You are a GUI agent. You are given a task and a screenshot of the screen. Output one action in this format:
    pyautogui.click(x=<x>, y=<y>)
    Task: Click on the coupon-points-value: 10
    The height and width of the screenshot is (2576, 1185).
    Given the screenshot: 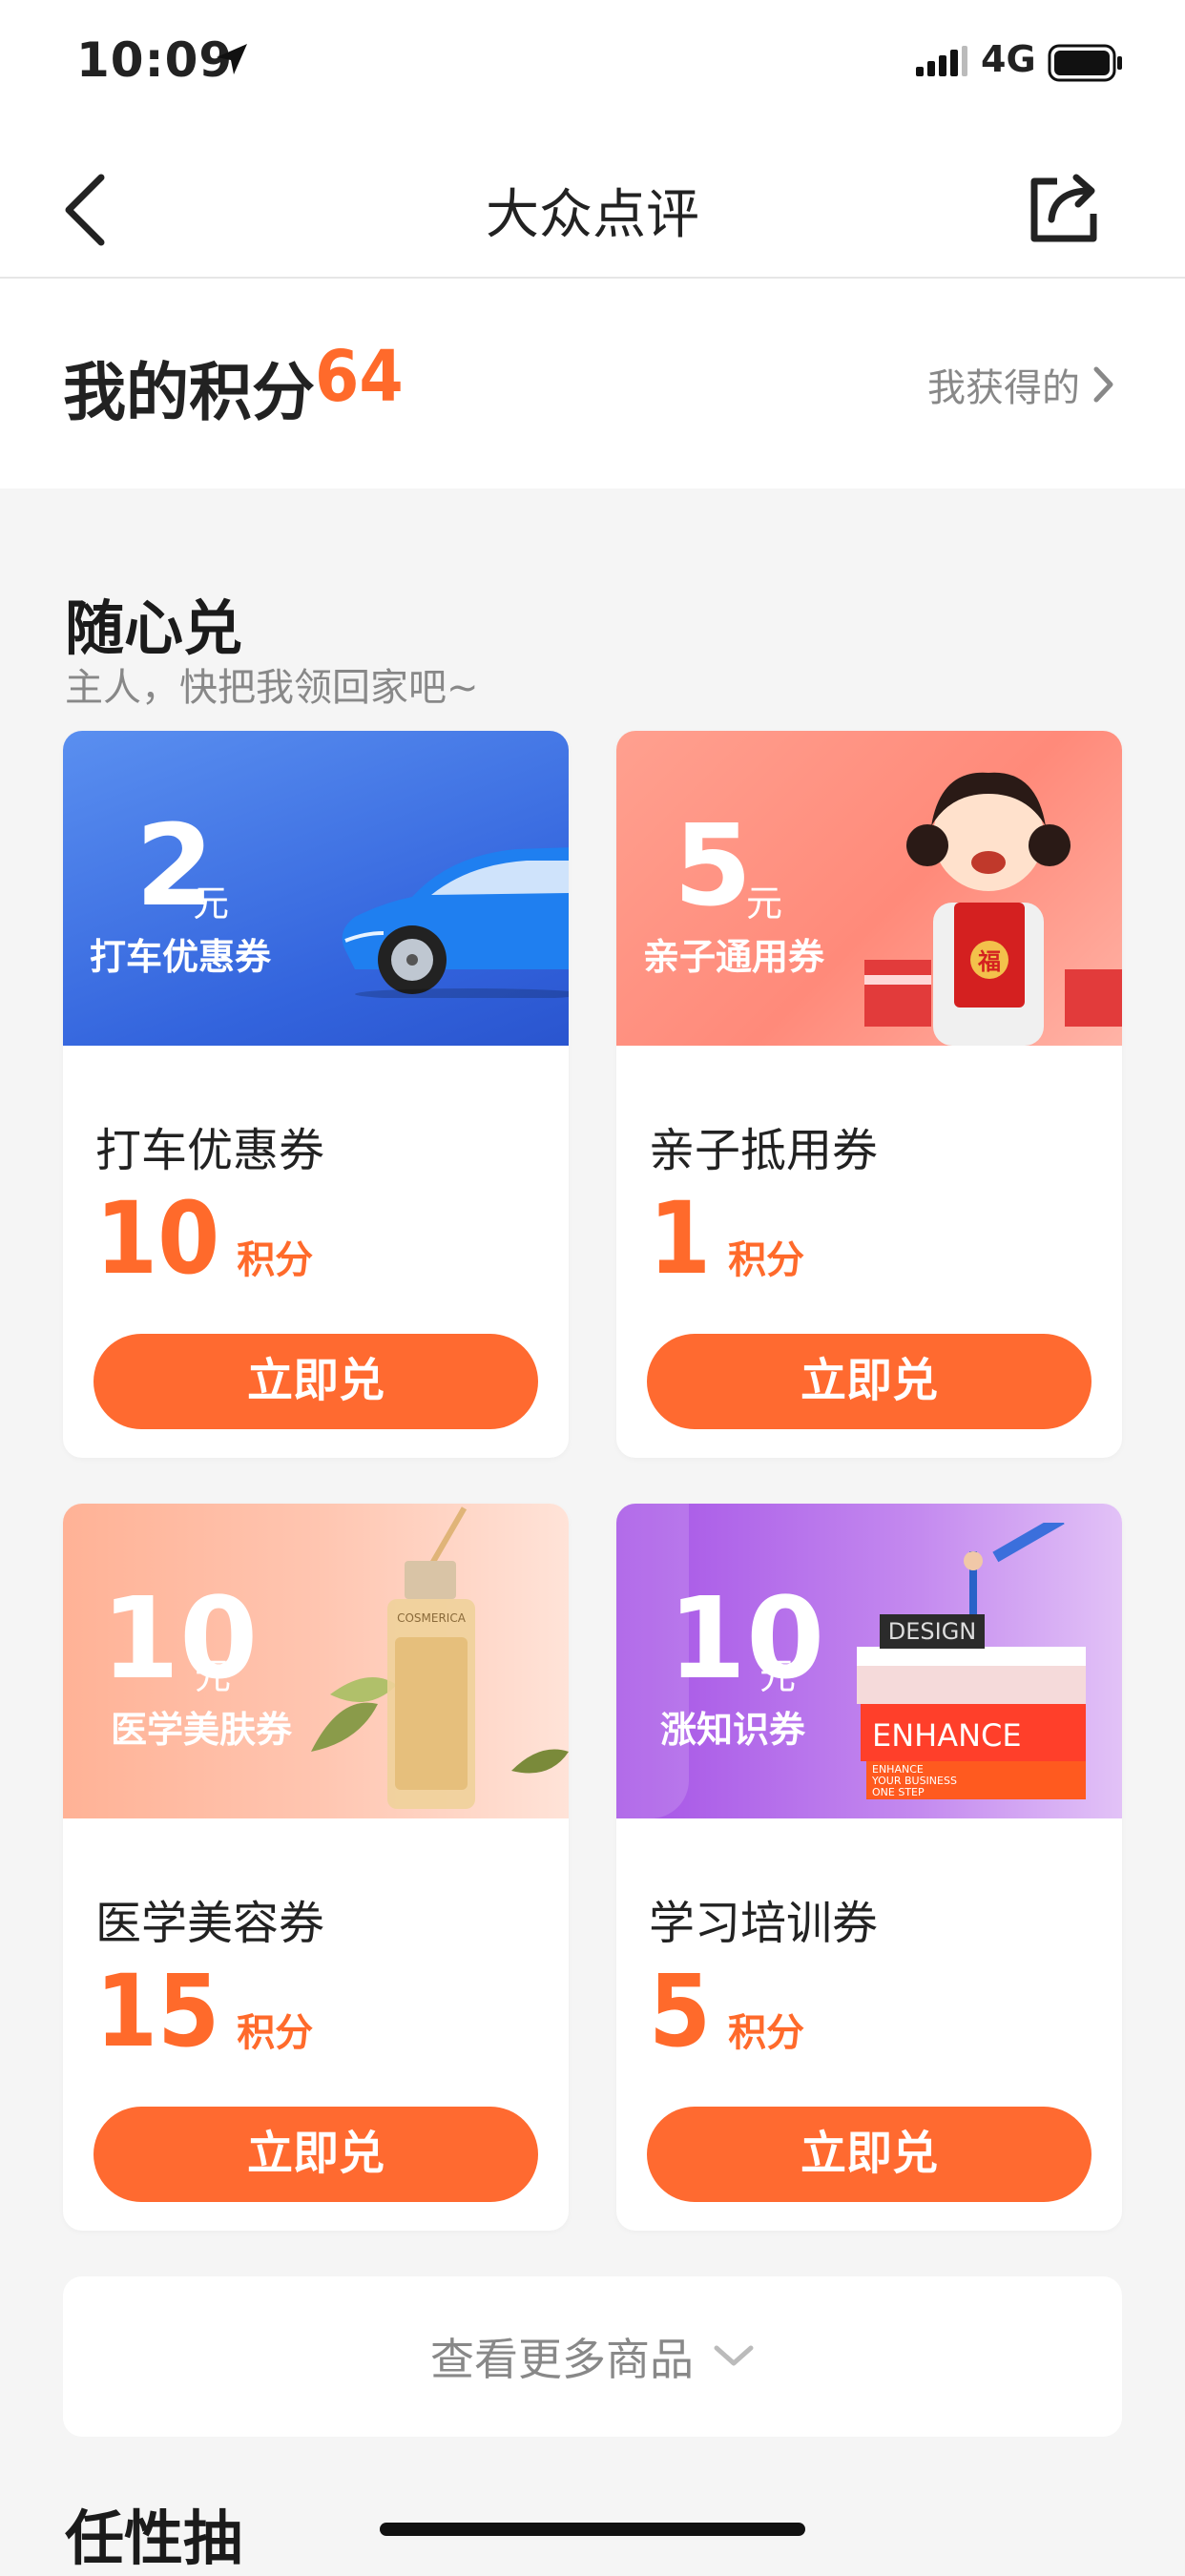 What is the action you would take?
    pyautogui.click(x=157, y=1238)
    